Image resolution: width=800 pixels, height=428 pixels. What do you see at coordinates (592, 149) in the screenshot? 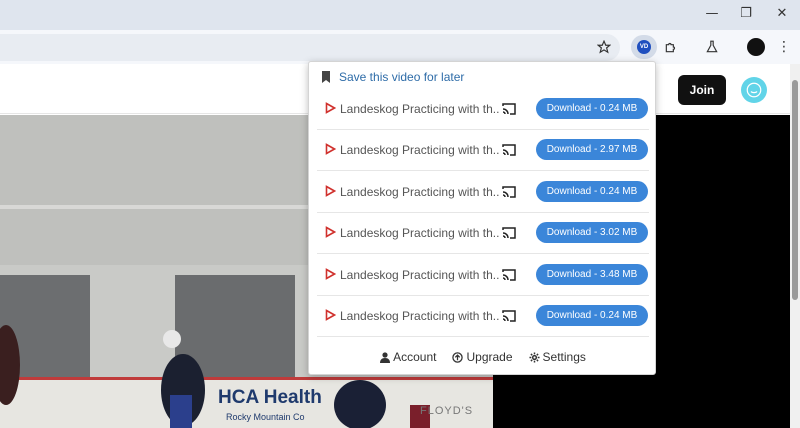
I see `download-button: Download - 2.97 MB` at bounding box center [592, 149].